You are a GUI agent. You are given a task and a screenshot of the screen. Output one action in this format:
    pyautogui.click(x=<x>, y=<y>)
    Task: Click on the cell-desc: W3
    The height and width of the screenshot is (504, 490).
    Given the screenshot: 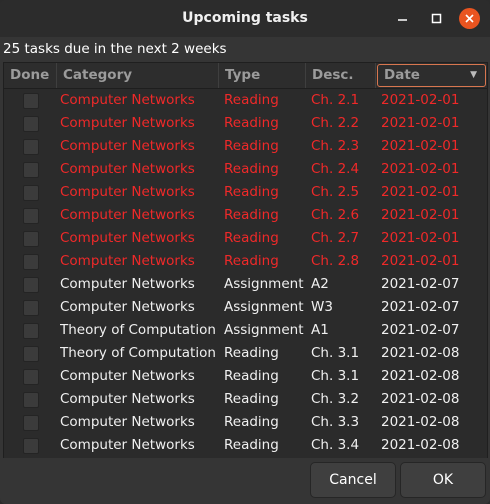 What is the action you would take?
    pyautogui.click(x=322, y=307)
    